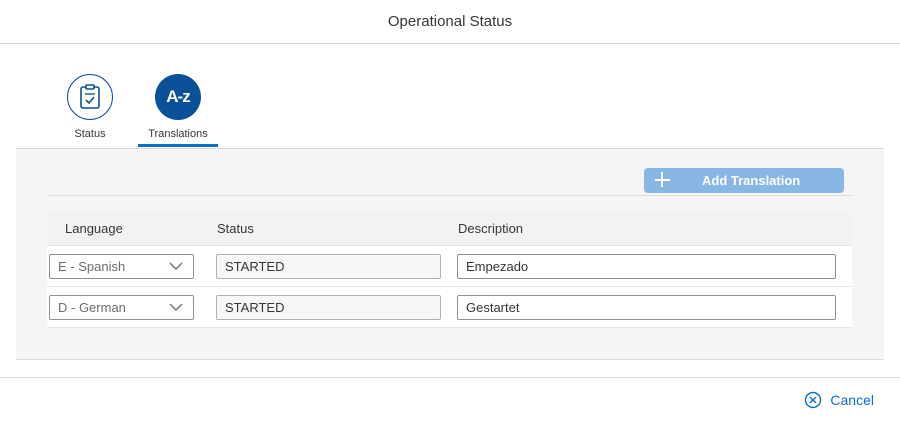 Image resolution: width=900 pixels, height=421 pixels. I want to click on az-icon-text: A-z, so click(178, 96).